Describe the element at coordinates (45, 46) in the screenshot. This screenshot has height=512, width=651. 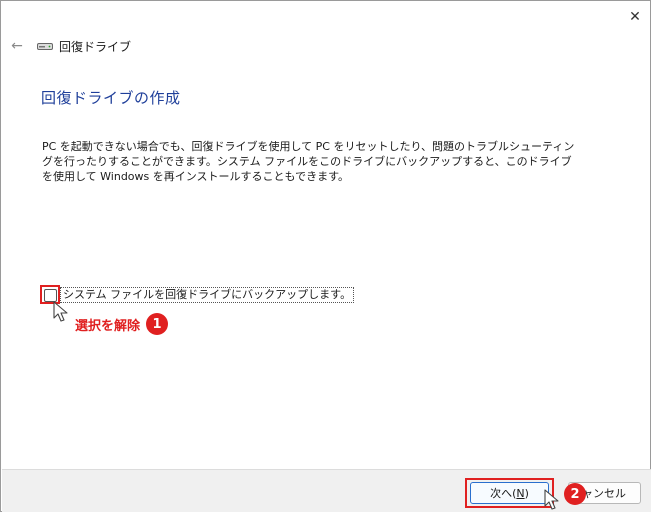
I see `drive-icon` at that location.